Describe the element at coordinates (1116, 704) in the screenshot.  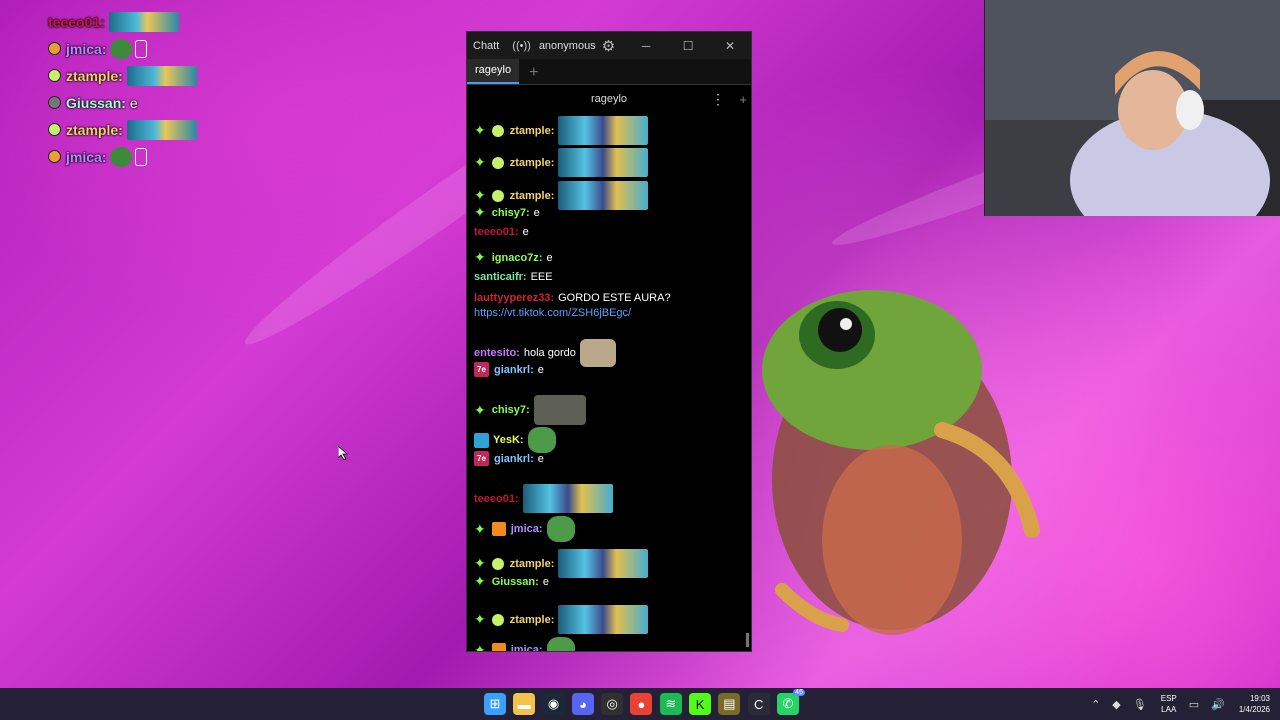
I see `shield-icon: ◆` at that location.